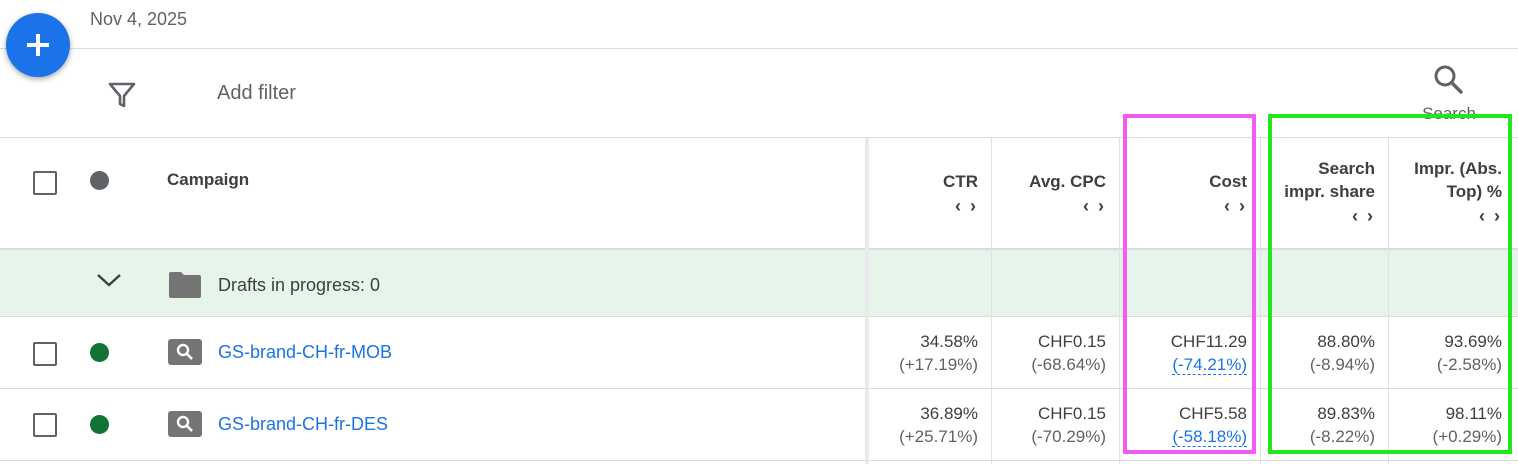 Image resolution: width=1518 pixels, height=464 pixels. What do you see at coordinates (1050, 353) in the screenshot?
I see `avg-cpc-cell: CHF0.15 (-68.64%)` at bounding box center [1050, 353].